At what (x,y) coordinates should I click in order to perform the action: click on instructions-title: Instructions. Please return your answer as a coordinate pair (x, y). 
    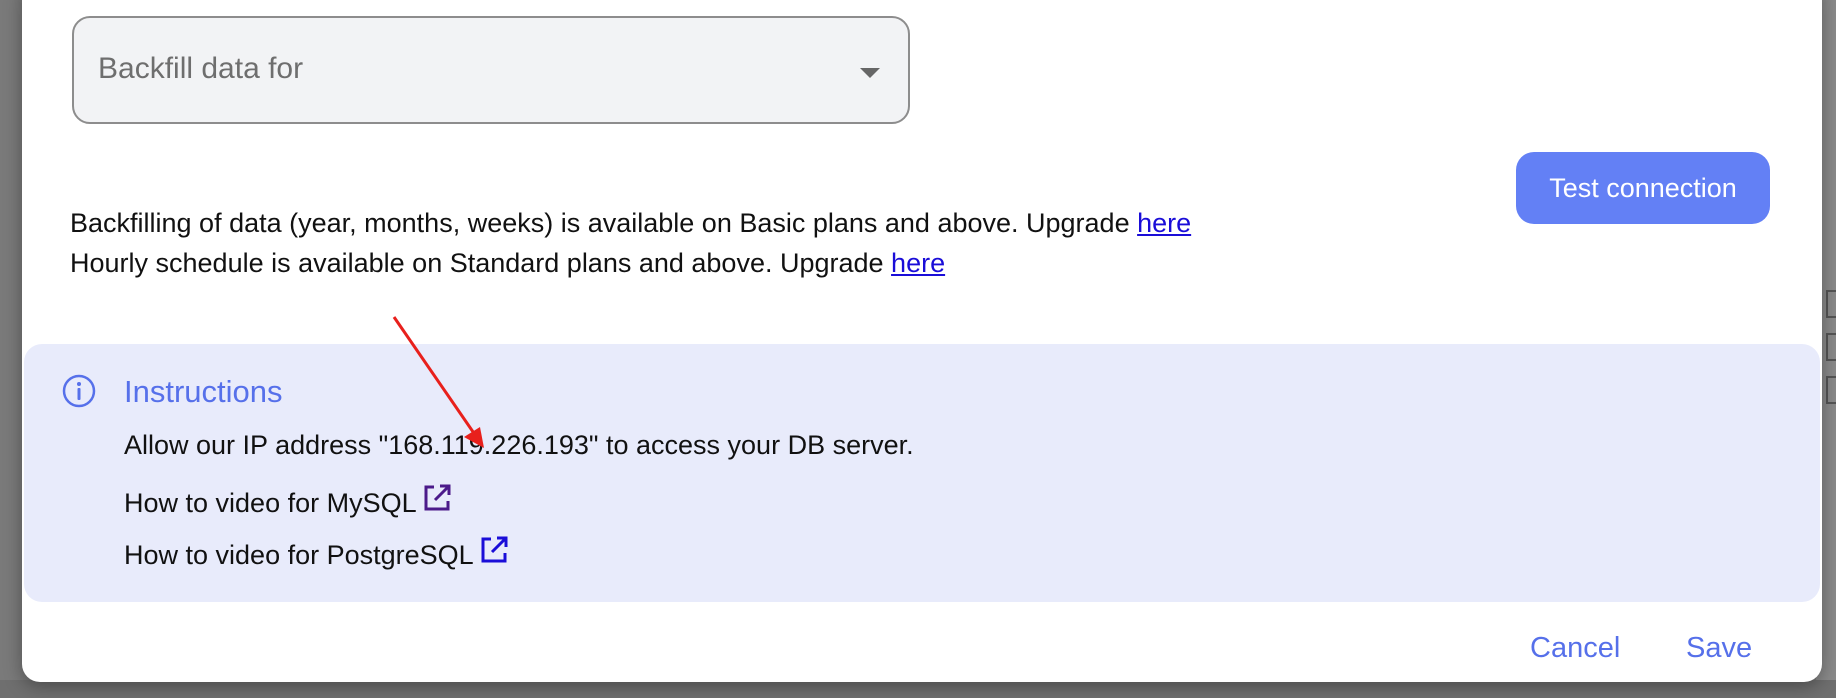
    Looking at the image, I should click on (203, 391).